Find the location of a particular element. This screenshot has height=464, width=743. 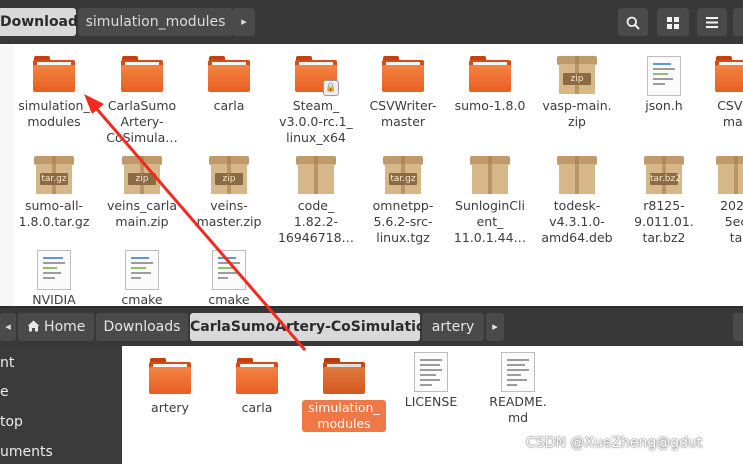

search-icon is located at coordinates (633, 23).